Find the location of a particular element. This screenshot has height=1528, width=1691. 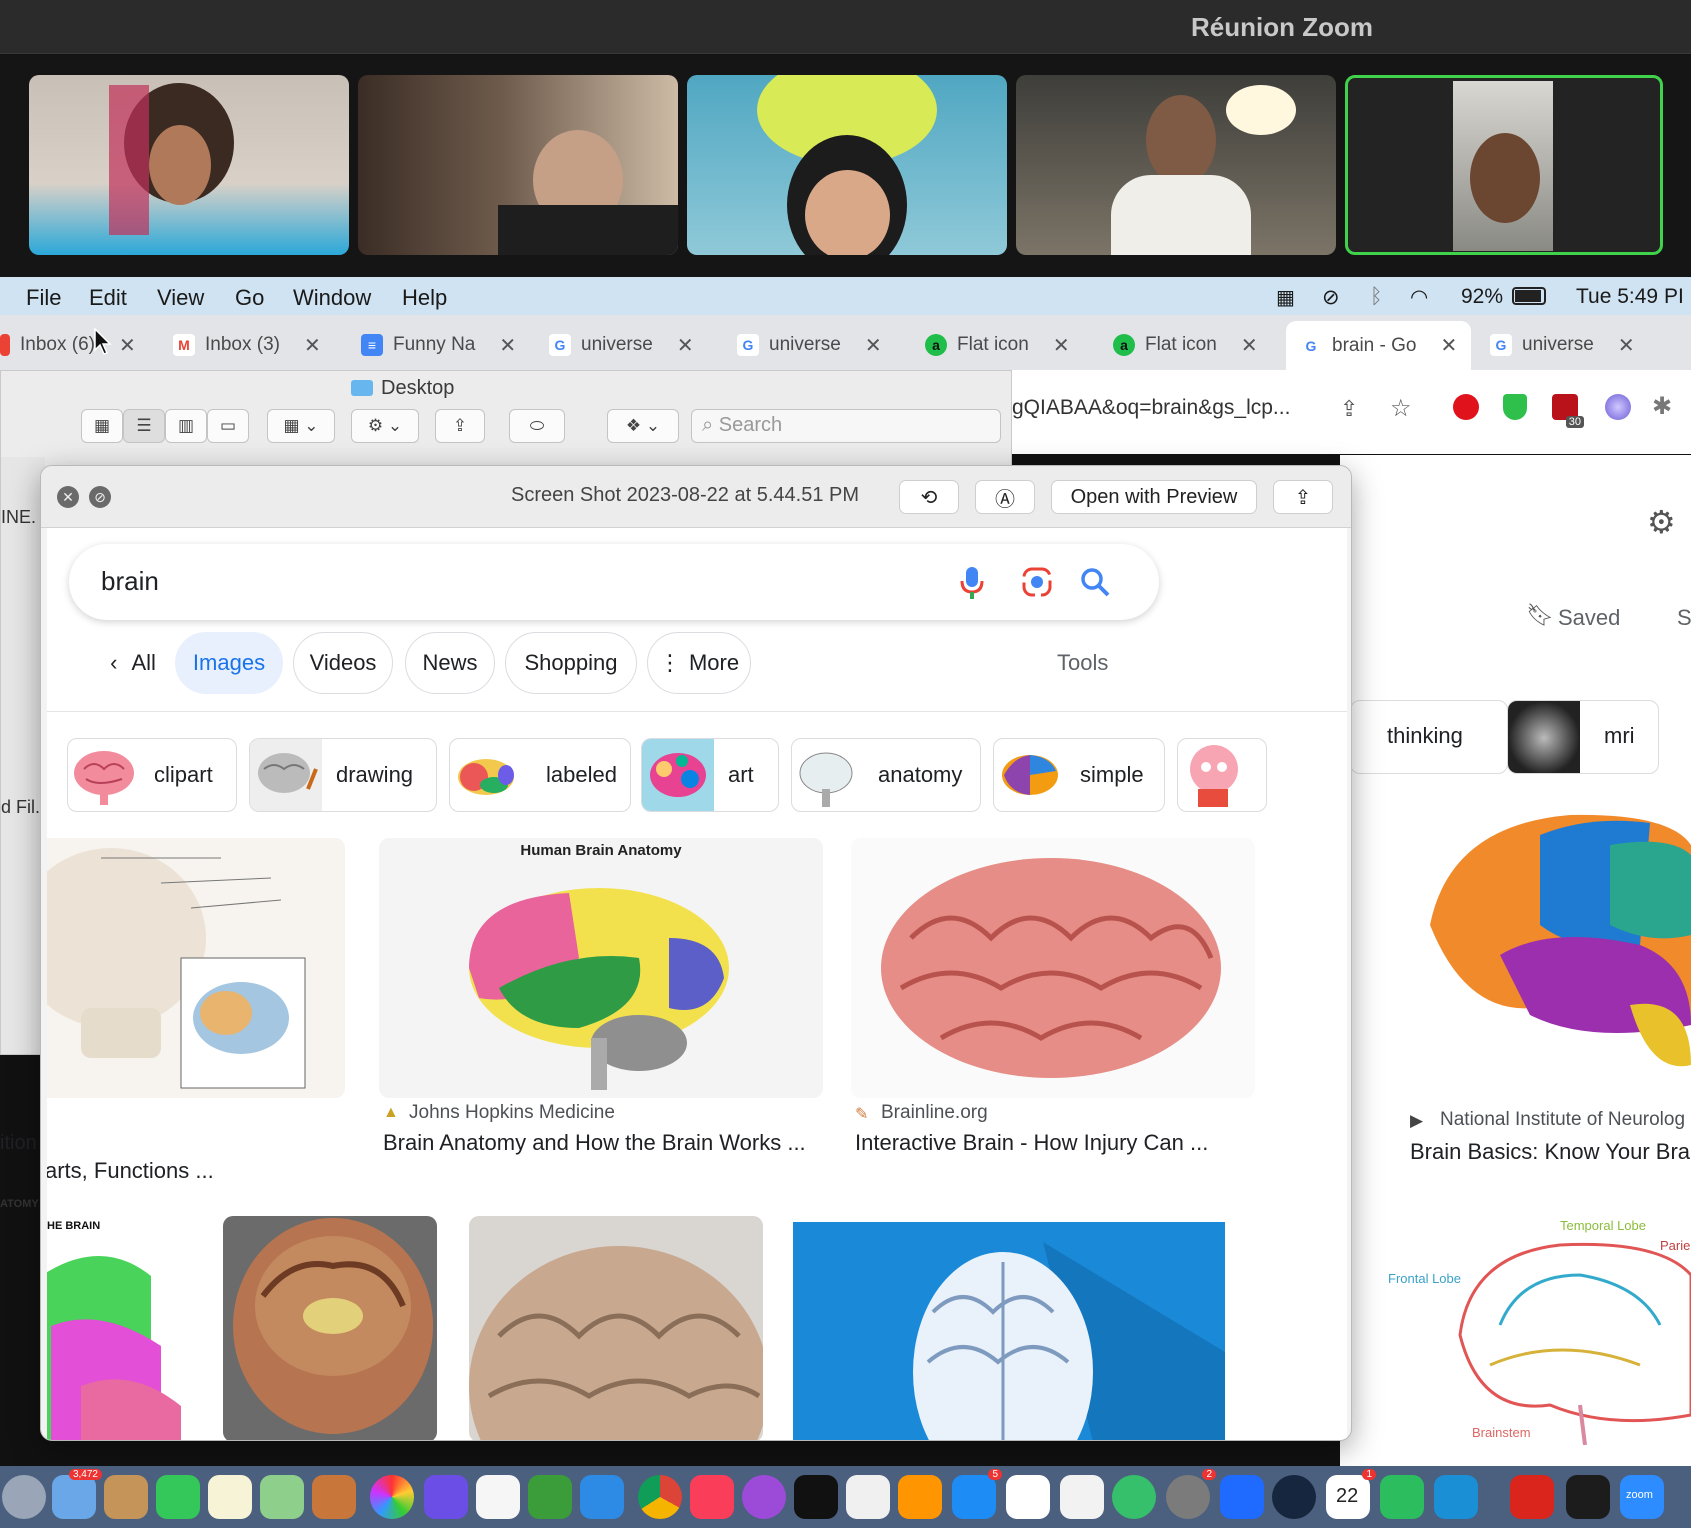

audio-app-icon is located at coordinates (1456, 1497).